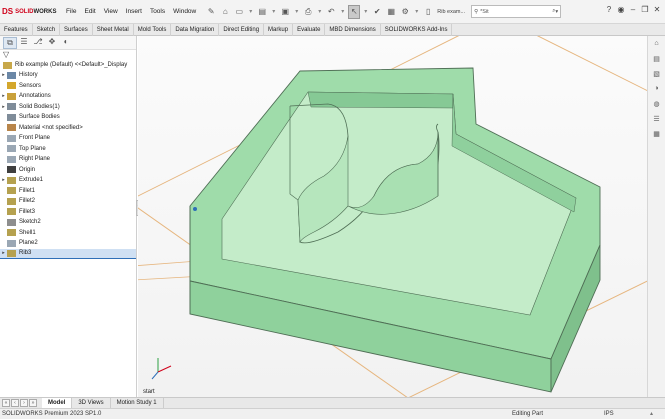 This screenshot has height=419, width=665. What do you see at coordinates (52, 43) in the screenshot?
I see `dimxpert-manager-icon: ✥` at bounding box center [52, 43].